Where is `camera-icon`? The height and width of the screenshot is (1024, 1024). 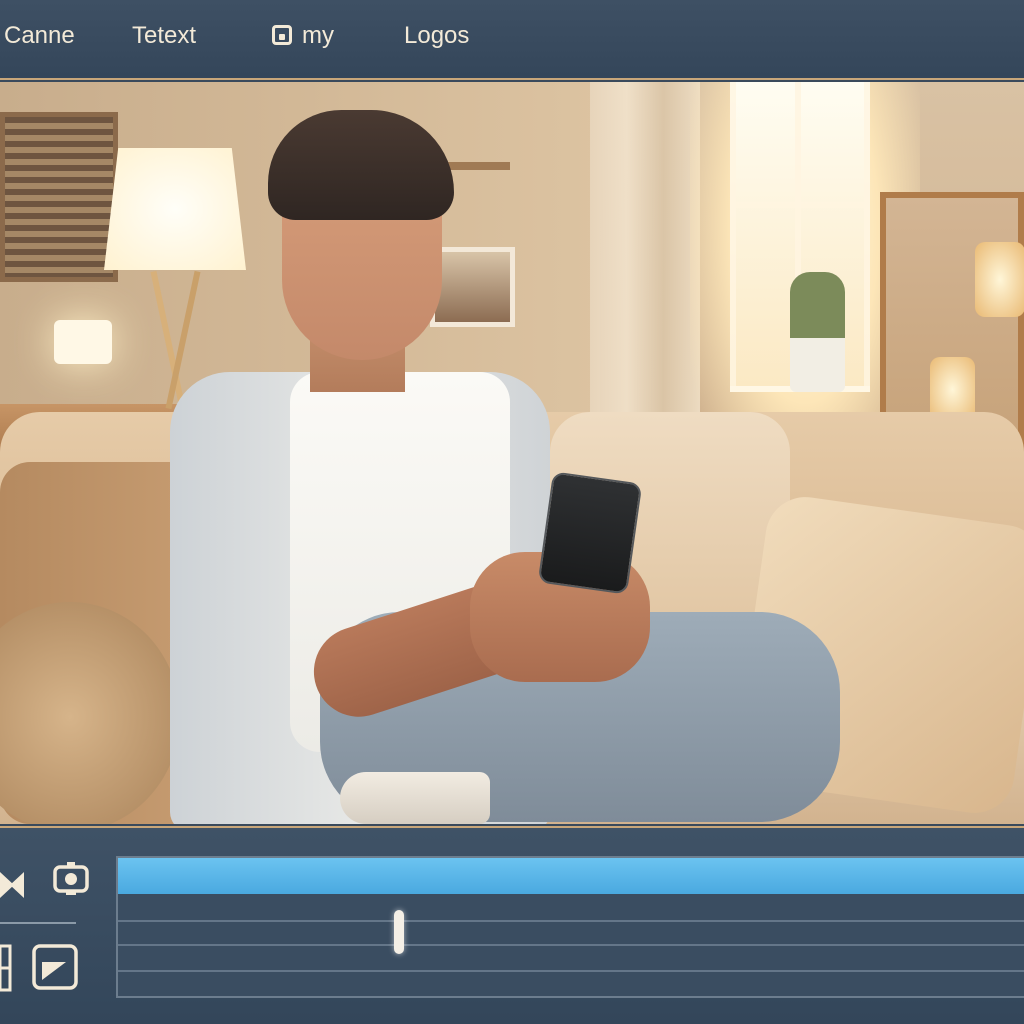 camera-icon is located at coordinates (71, 879).